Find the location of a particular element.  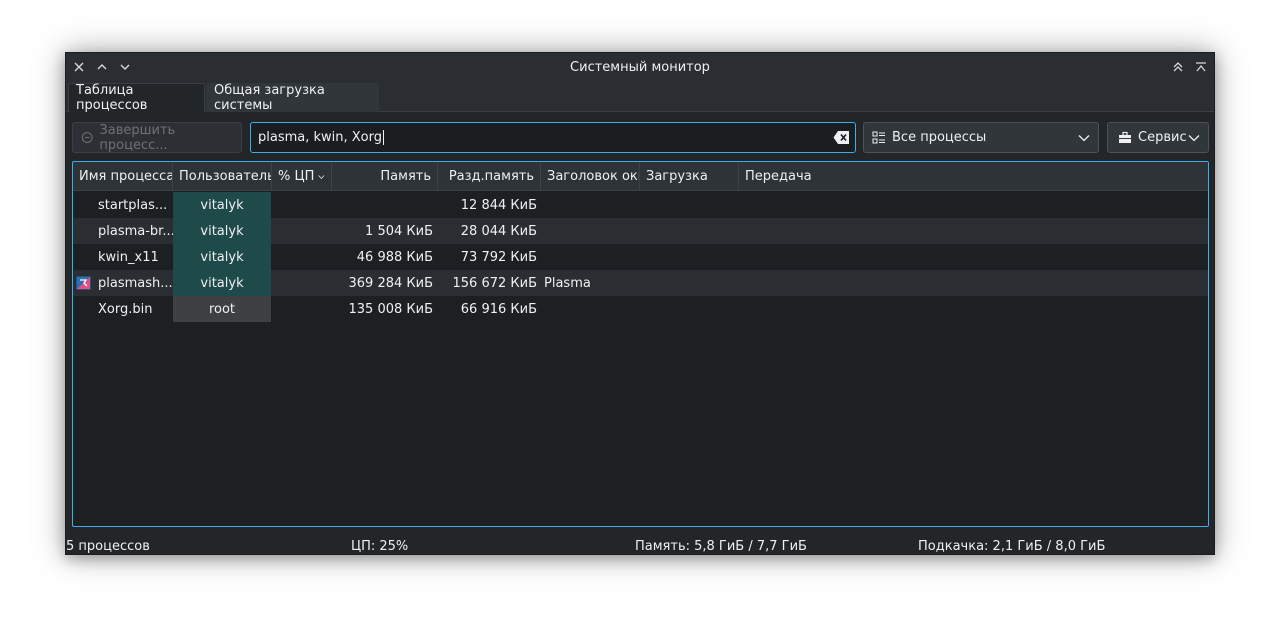

process-name: Xorg.bin is located at coordinates (125, 309).